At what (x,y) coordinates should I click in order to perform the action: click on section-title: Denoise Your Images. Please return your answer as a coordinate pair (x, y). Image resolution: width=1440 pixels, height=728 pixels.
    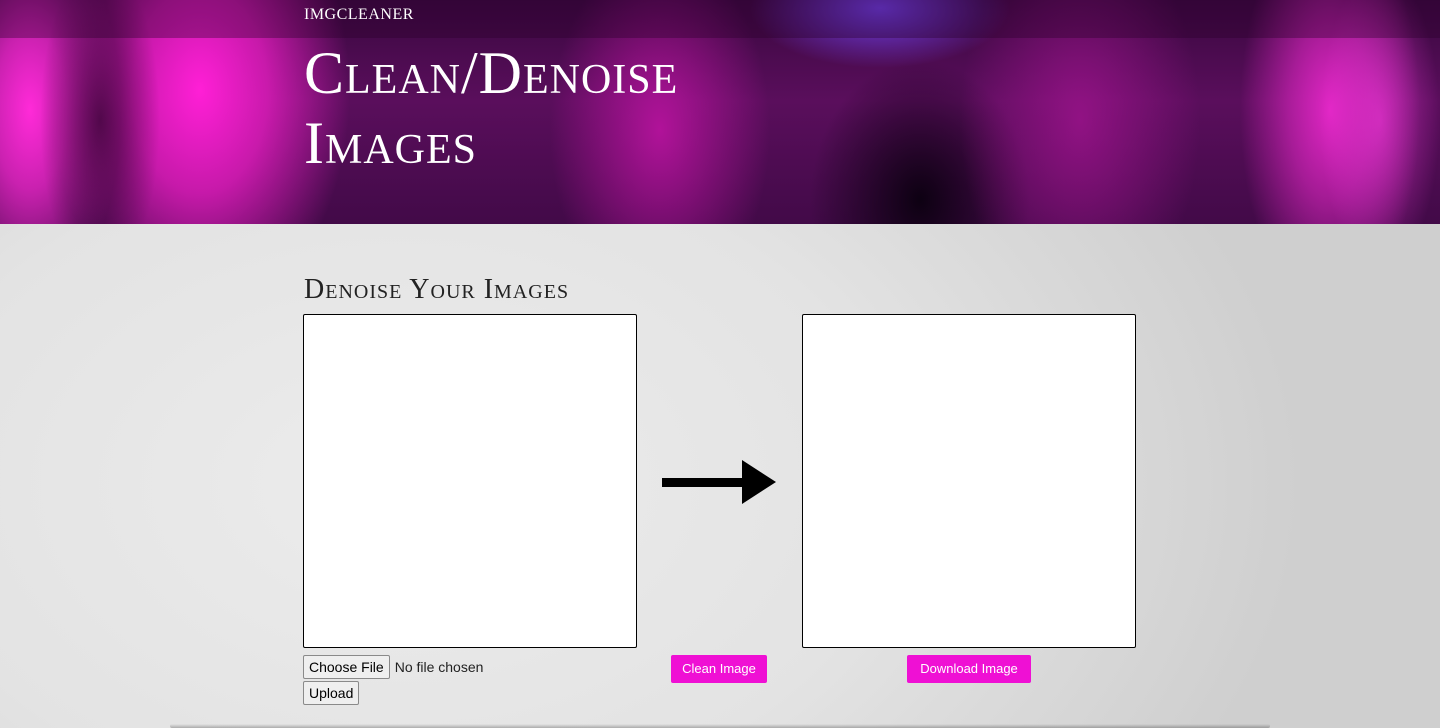
    Looking at the image, I should click on (437, 289).